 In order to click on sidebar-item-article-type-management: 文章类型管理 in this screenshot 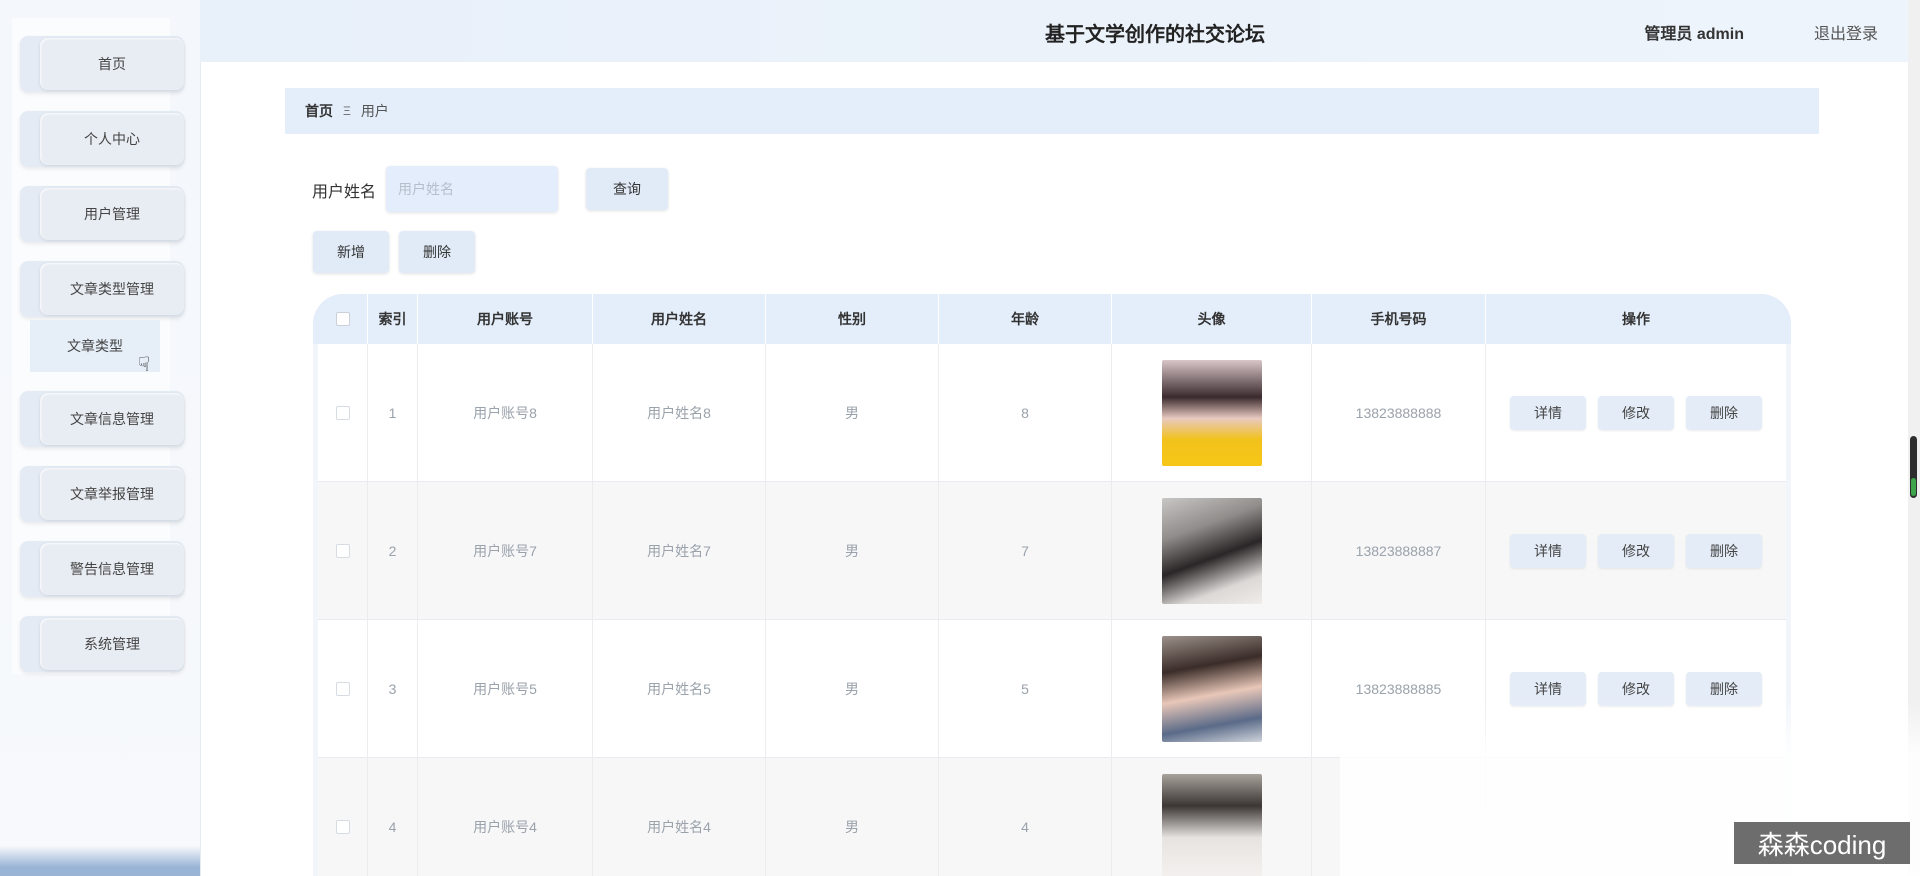, I will do `click(102, 289)`.